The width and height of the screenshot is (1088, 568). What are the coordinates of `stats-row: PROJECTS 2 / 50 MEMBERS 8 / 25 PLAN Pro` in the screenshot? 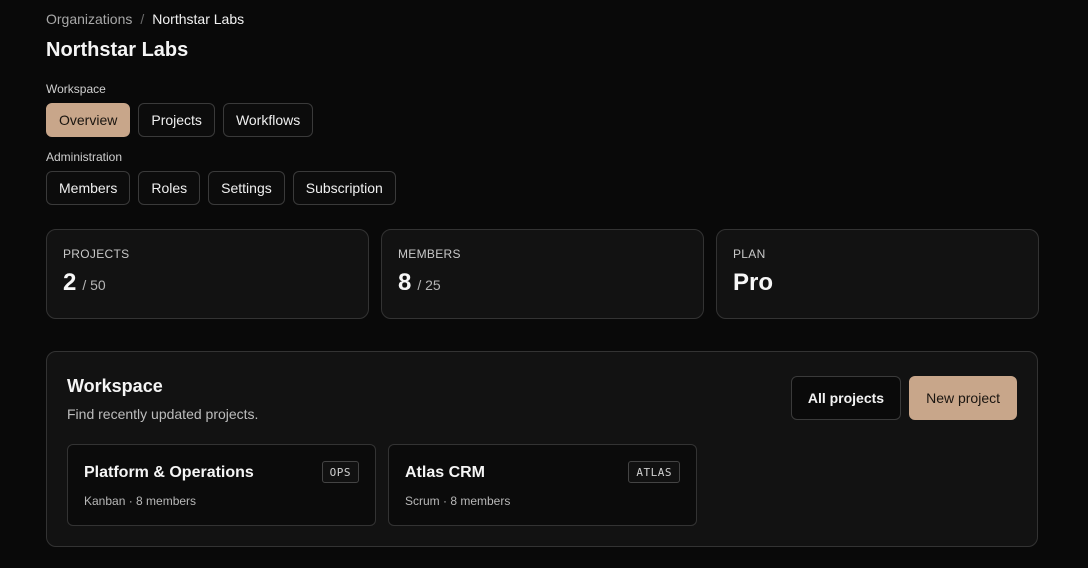 It's located at (542, 274).